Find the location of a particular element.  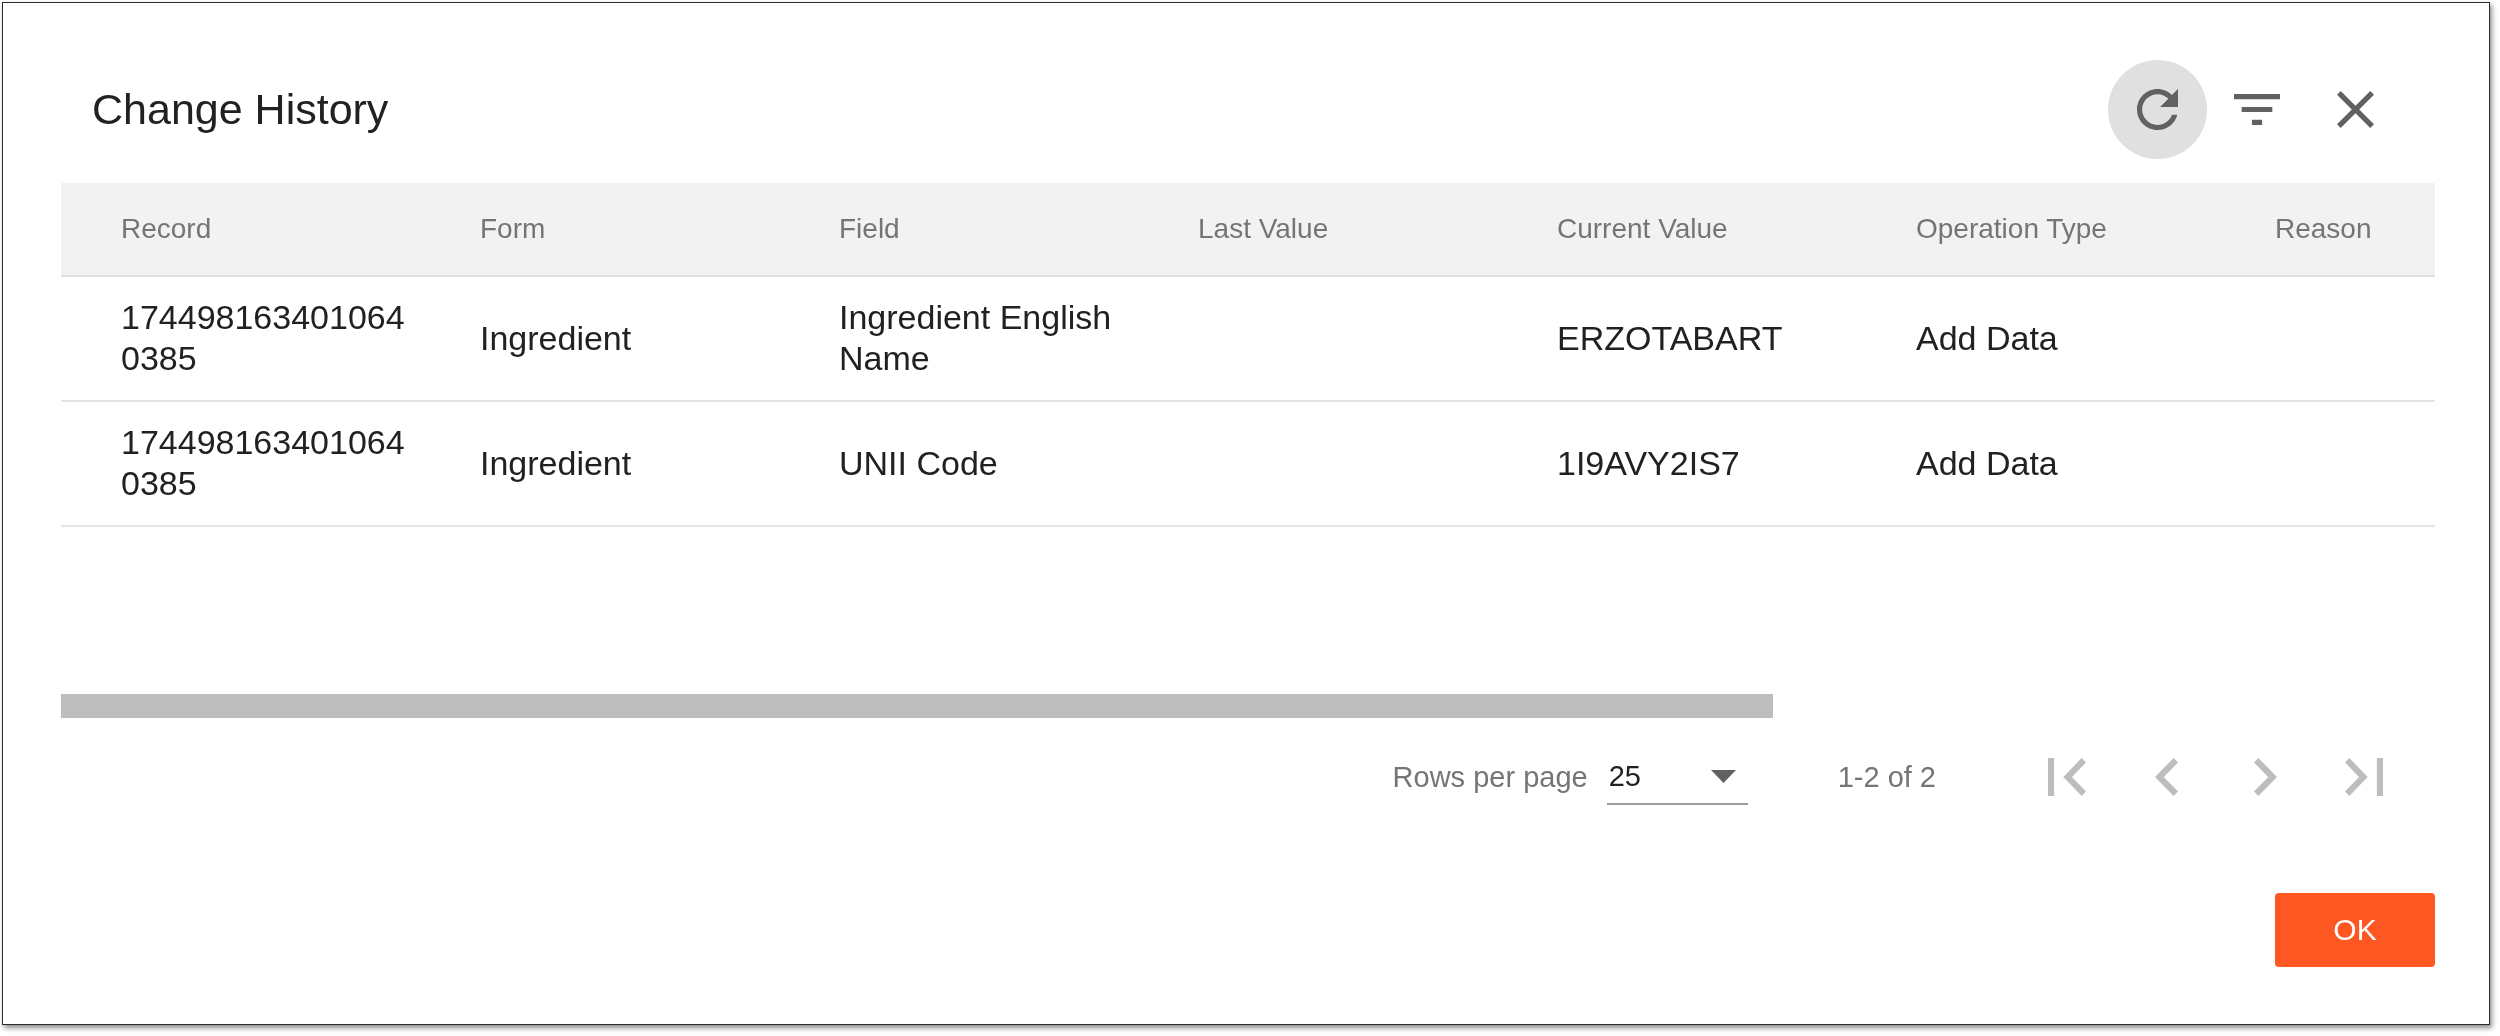

column-header: Form is located at coordinates (513, 228).